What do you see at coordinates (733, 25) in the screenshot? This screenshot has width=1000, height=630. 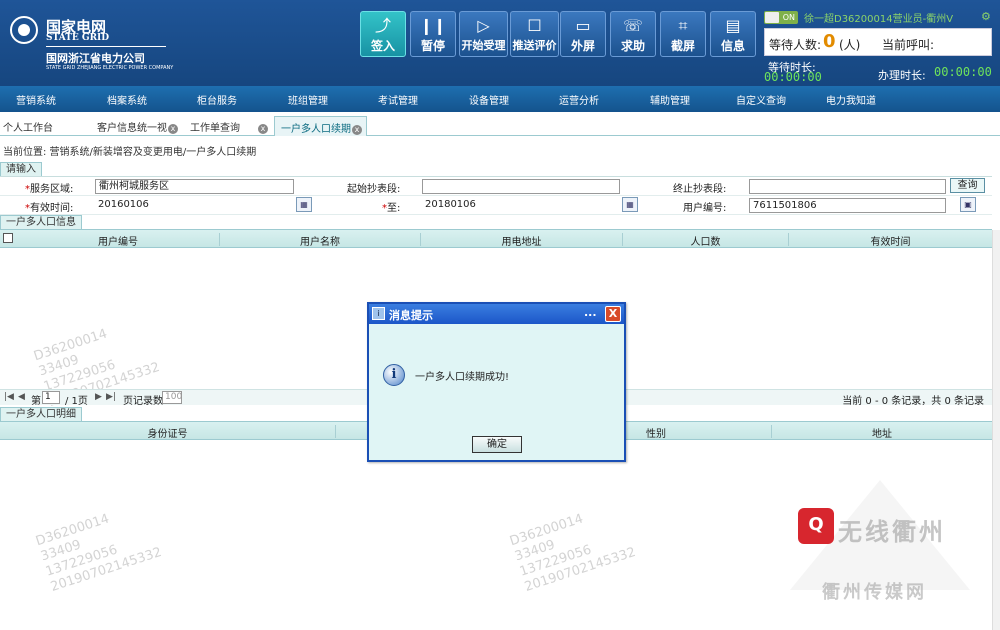 I see `document-icon: ▤` at bounding box center [733, 25].